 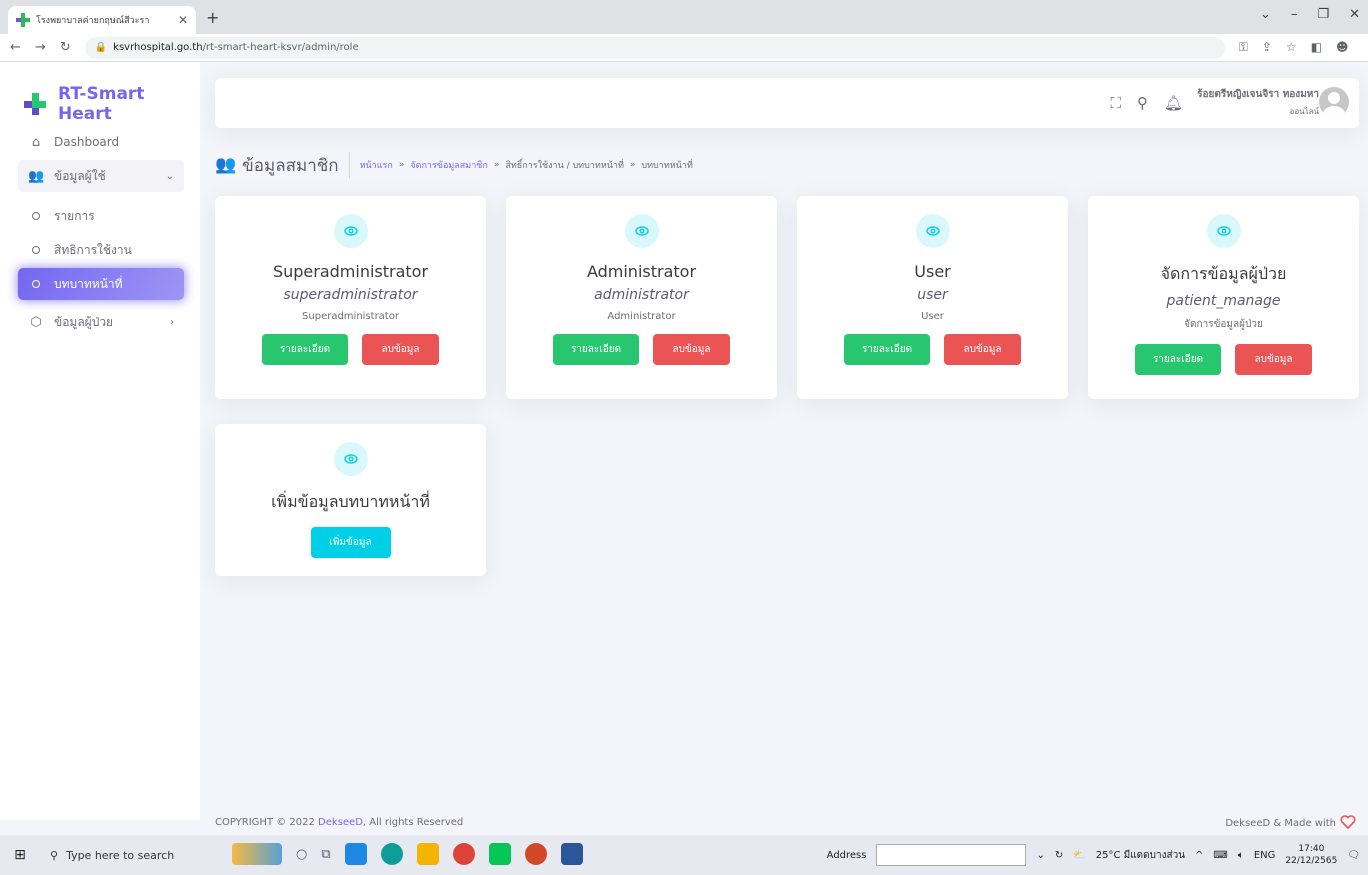 What do you see at coordinates (1199, 855) in the screenshot?
I see `tray-up-icon: ^` at bounding box center [1199, 855].